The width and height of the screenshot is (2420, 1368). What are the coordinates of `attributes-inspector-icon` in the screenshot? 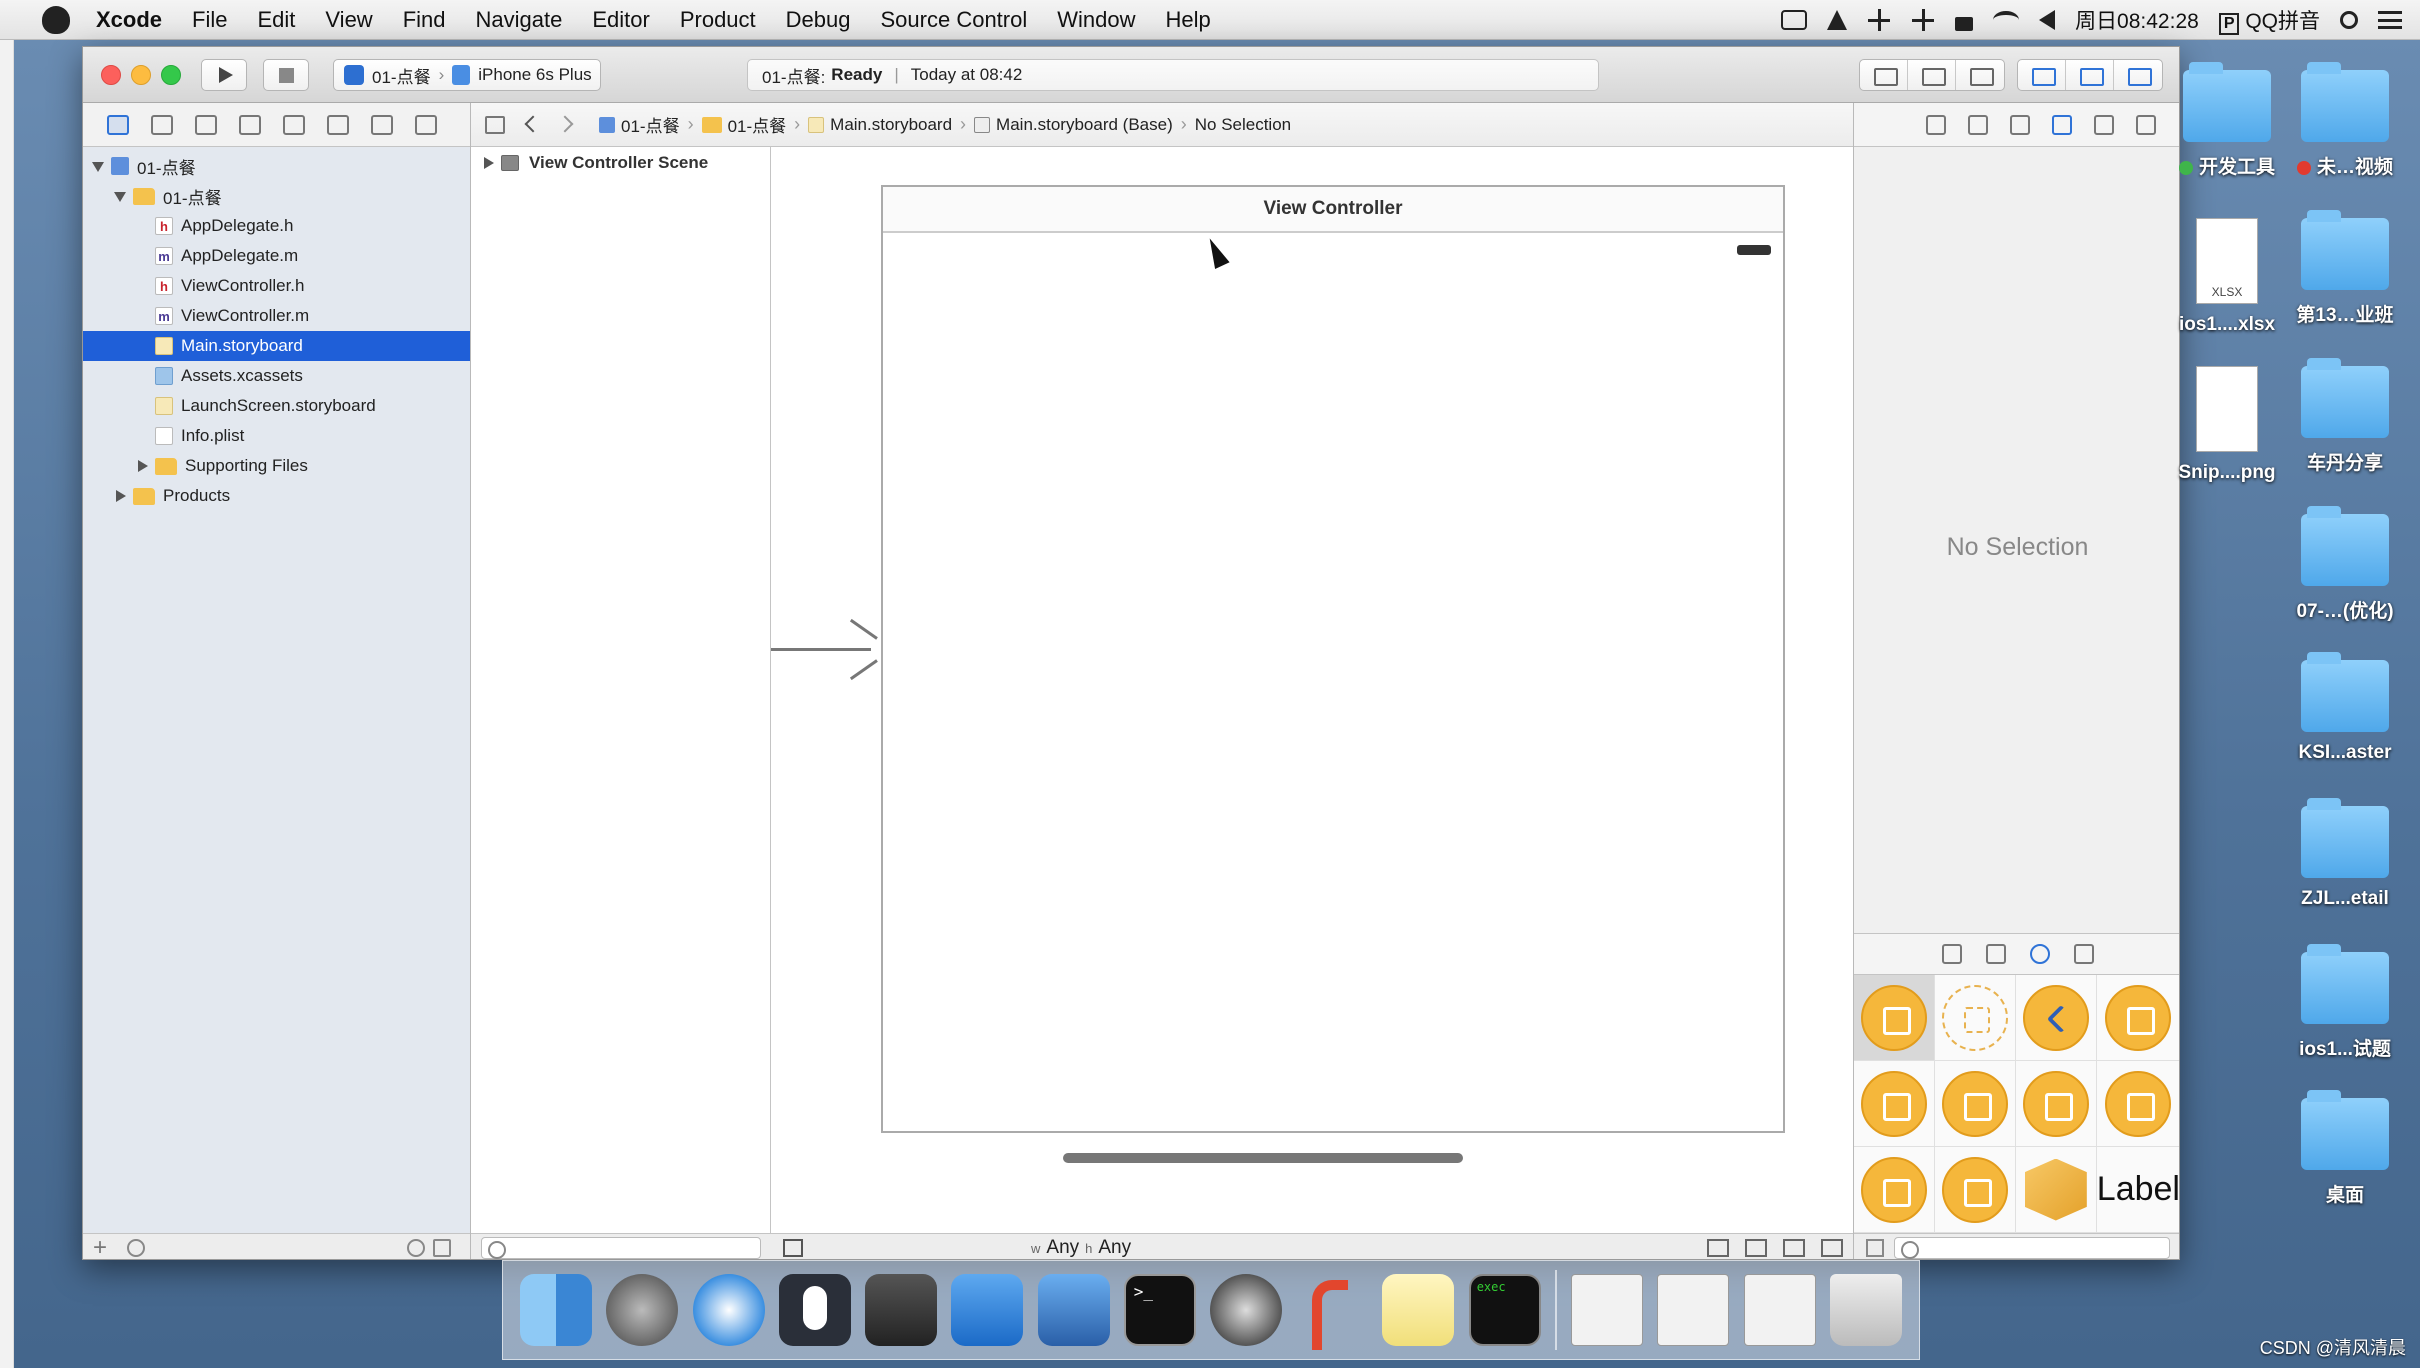 It's located at (2062, 124).